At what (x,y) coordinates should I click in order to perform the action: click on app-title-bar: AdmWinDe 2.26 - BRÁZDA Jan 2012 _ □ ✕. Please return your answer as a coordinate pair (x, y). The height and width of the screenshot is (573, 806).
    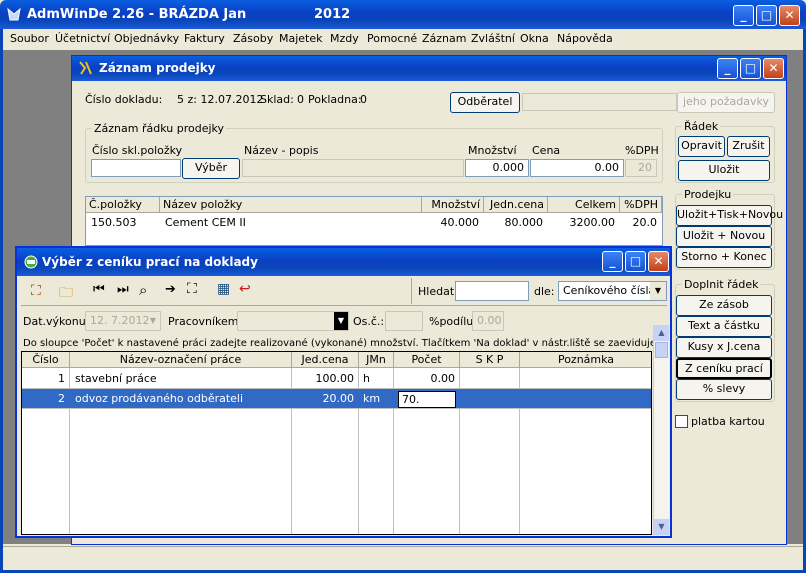
    Looking at the image, I should click on (403, 14).